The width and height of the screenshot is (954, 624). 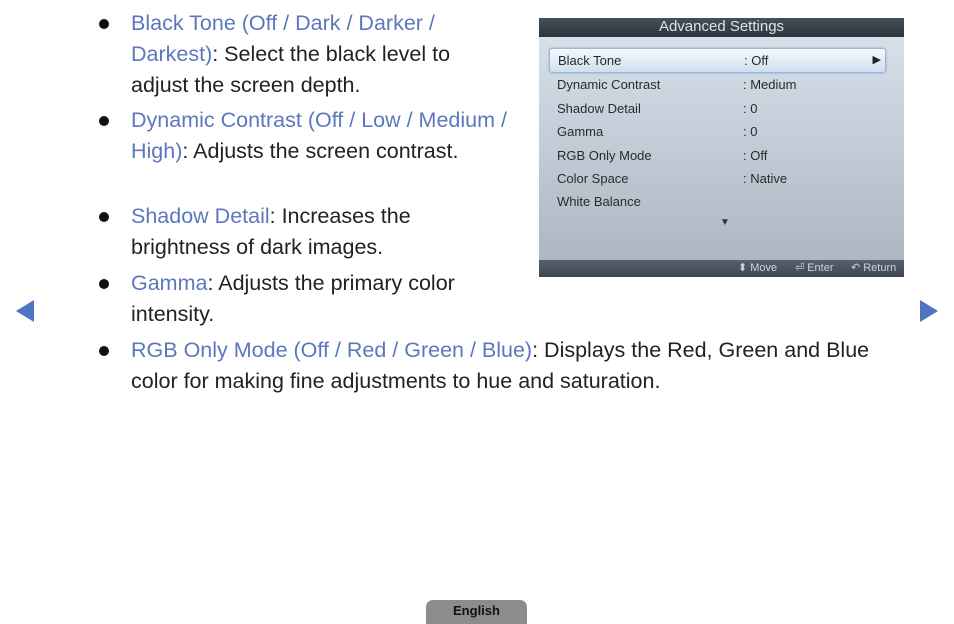 I want to click on menu-item-white-balance: White Balance, so click(x=721, y=201).